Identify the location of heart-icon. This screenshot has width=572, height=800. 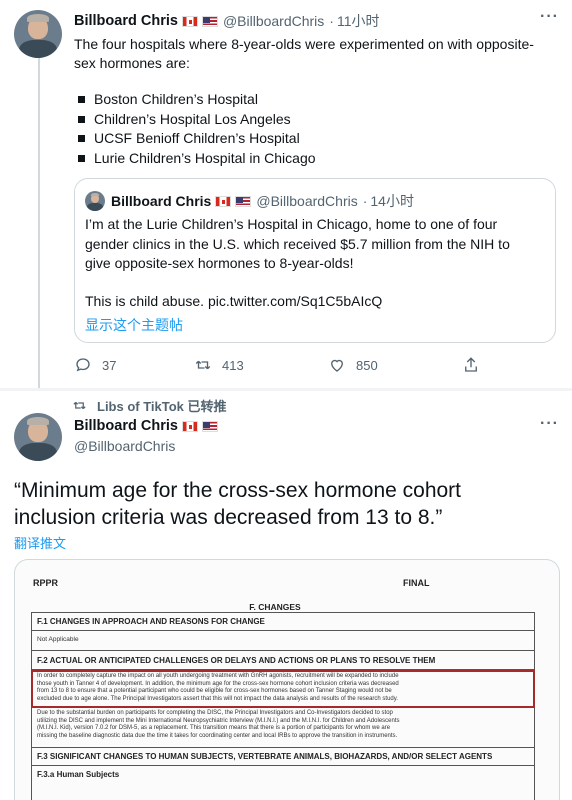
(337, 365).